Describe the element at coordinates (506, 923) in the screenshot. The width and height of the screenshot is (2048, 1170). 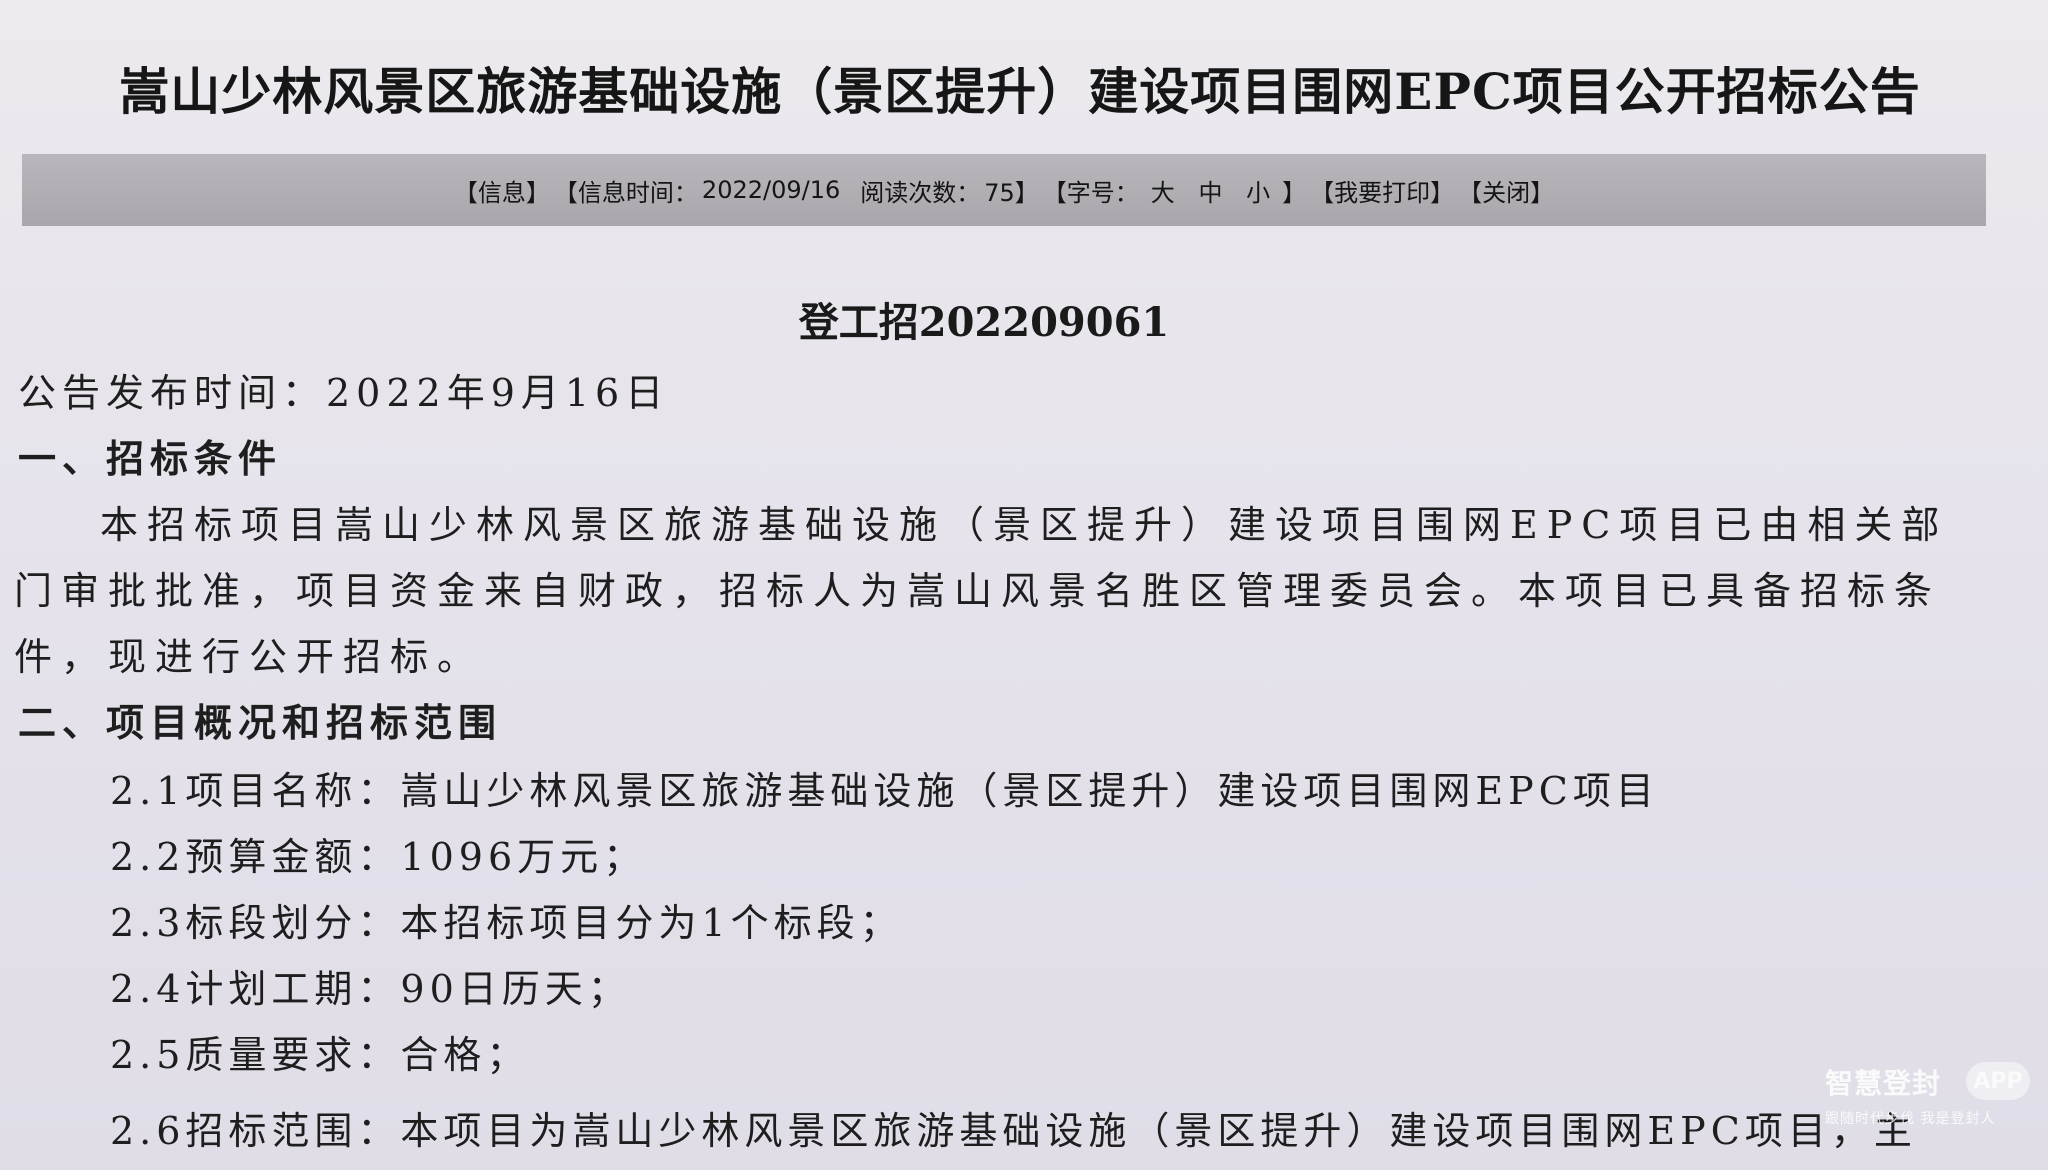
I see `project-item: 2.3标段划分：本招标项目分为1个标段；` at that location.